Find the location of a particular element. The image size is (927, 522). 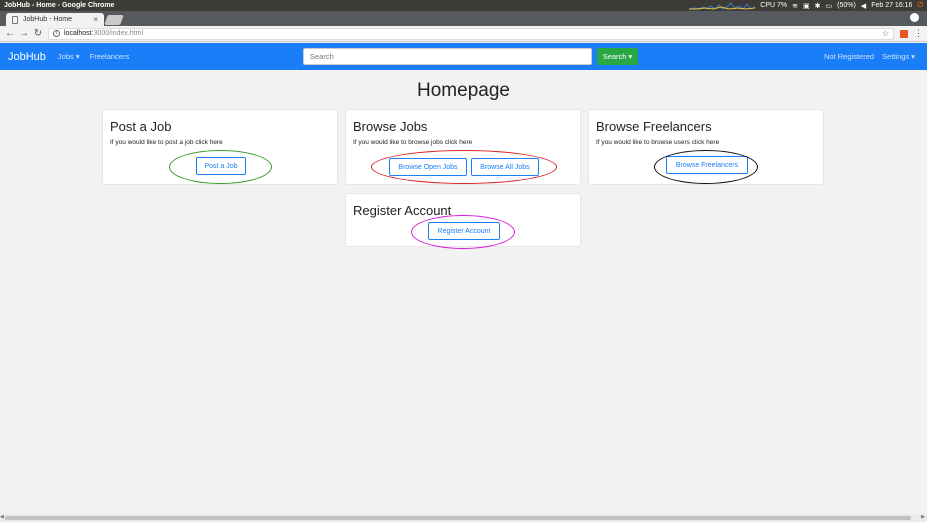

nav-freelancers: Freelancers is located at coordinates (110, 56).